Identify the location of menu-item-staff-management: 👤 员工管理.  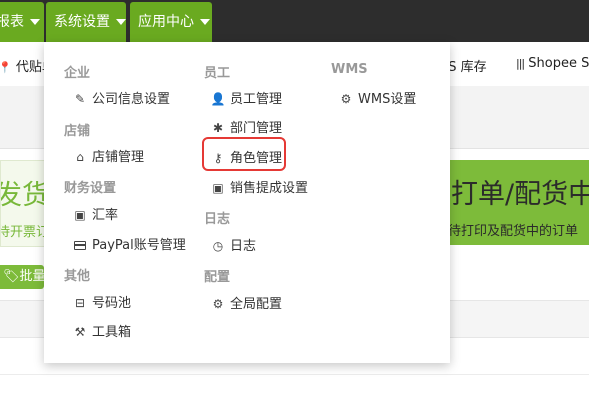
(246, 97).